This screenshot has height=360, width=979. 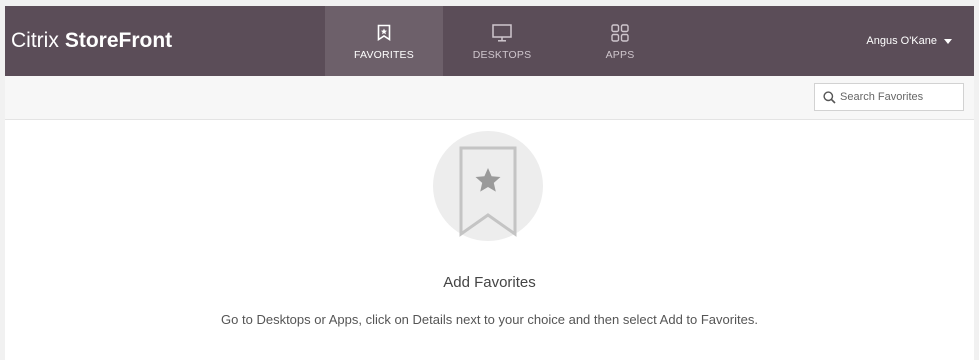 I want to click on user-menu: Angus O'Kane, so click(x=909, y=41).